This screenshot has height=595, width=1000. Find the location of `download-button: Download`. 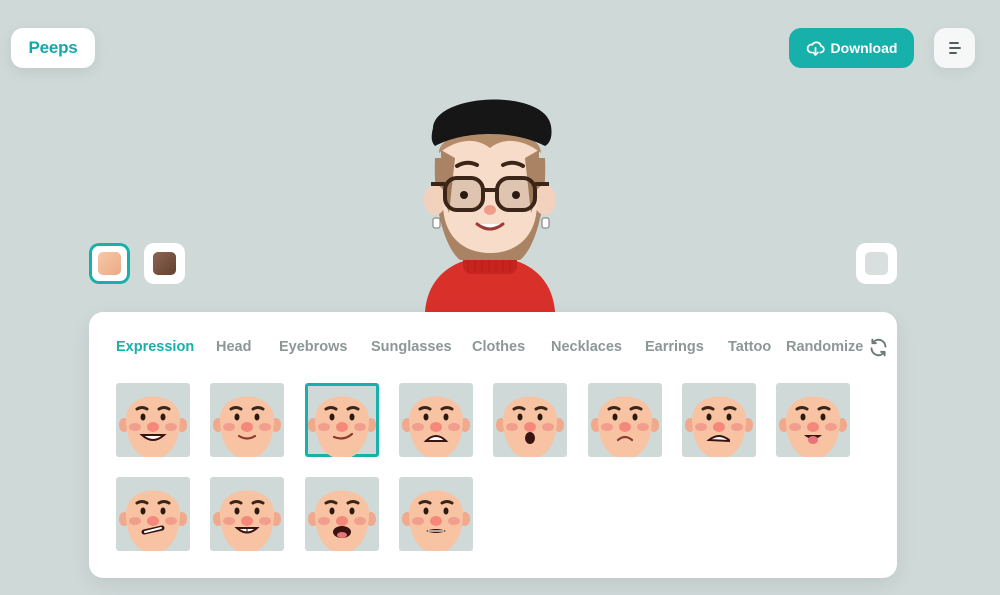

download-button: Download is located at coordinates (851, 48).